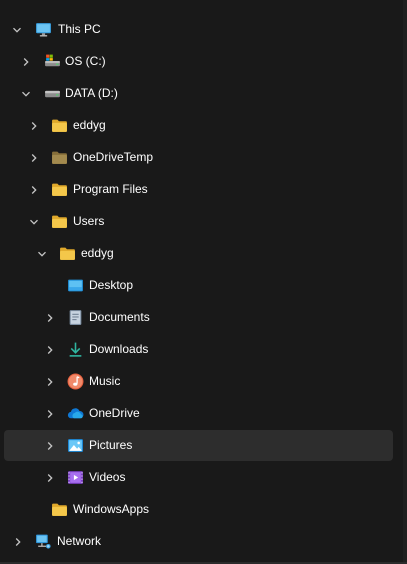 Image resolution: width=407 pixels, height=564 pixels. What do you see at coordinates (59, 157) in the screenshot?
I see `hidden-folder-icon` at bounding box center [59, 157].